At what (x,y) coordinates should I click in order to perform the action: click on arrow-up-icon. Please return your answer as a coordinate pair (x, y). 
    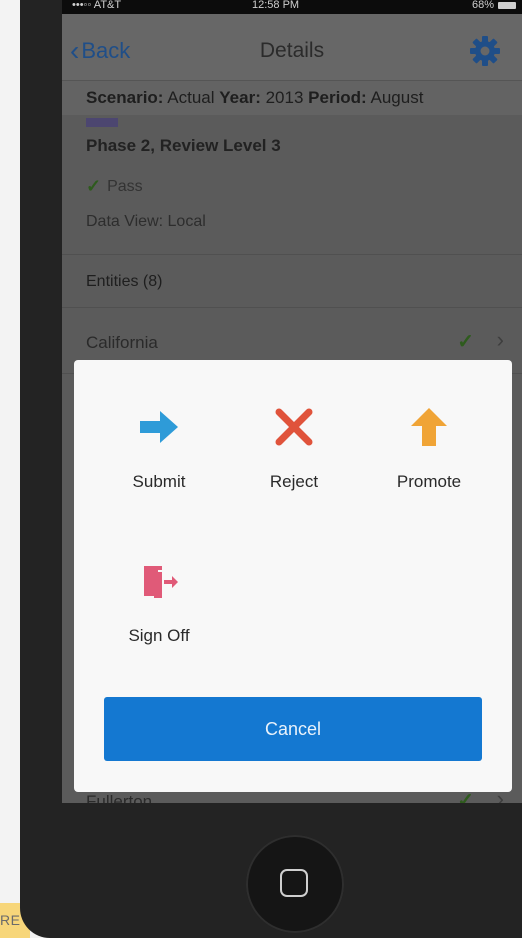
    Looking at the image, I should click on (429, 427).